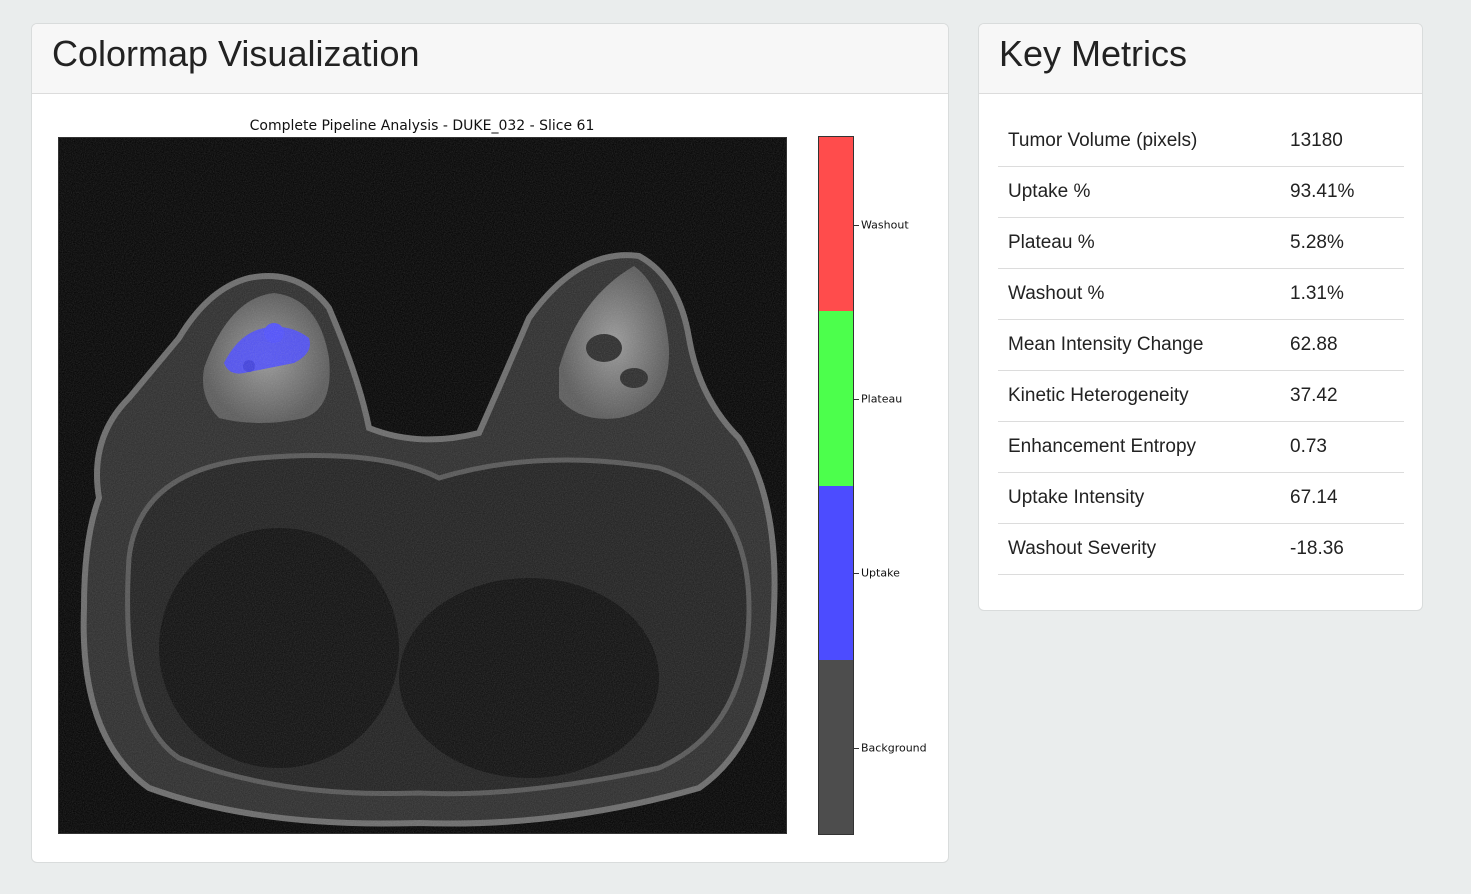 The image size is (1471, 894). I want to click on metrics-card-title: Key Metrics, so click(1093, 53).